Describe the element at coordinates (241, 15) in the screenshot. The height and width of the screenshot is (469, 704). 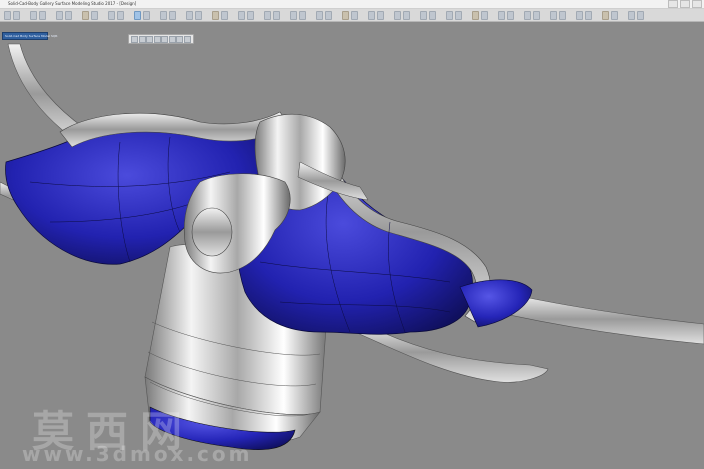
I see `curve-icon` at that location.